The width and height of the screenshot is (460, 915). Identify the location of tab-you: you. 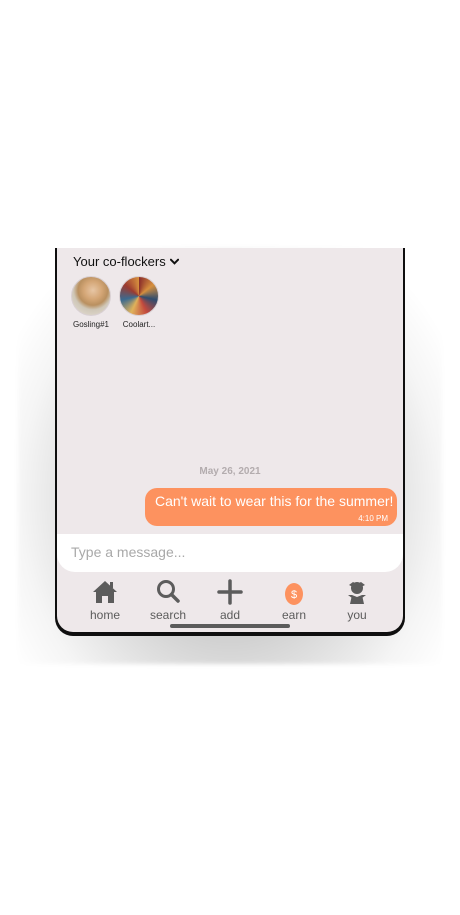
(357, 603).